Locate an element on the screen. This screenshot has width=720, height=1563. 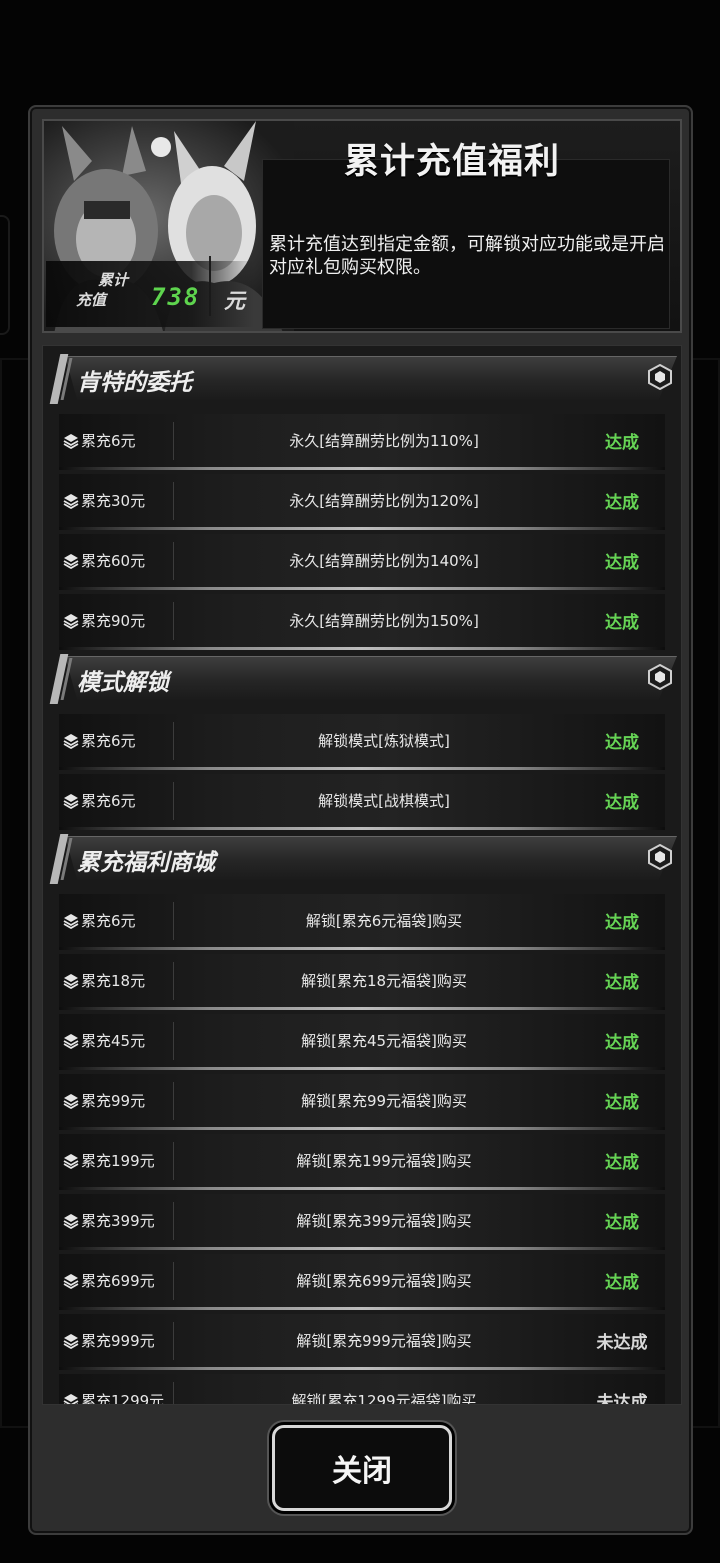
list-item: 累充99元 解锁[累充99元福袋]购买 达成 is located at coordinates (362, 1102).